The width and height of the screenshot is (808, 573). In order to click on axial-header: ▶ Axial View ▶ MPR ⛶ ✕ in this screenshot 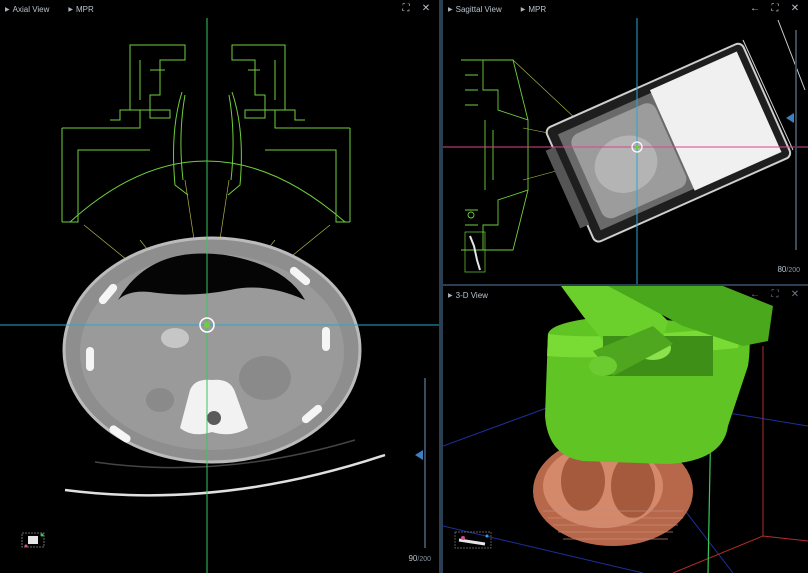, I will do `click(219, 9)`.